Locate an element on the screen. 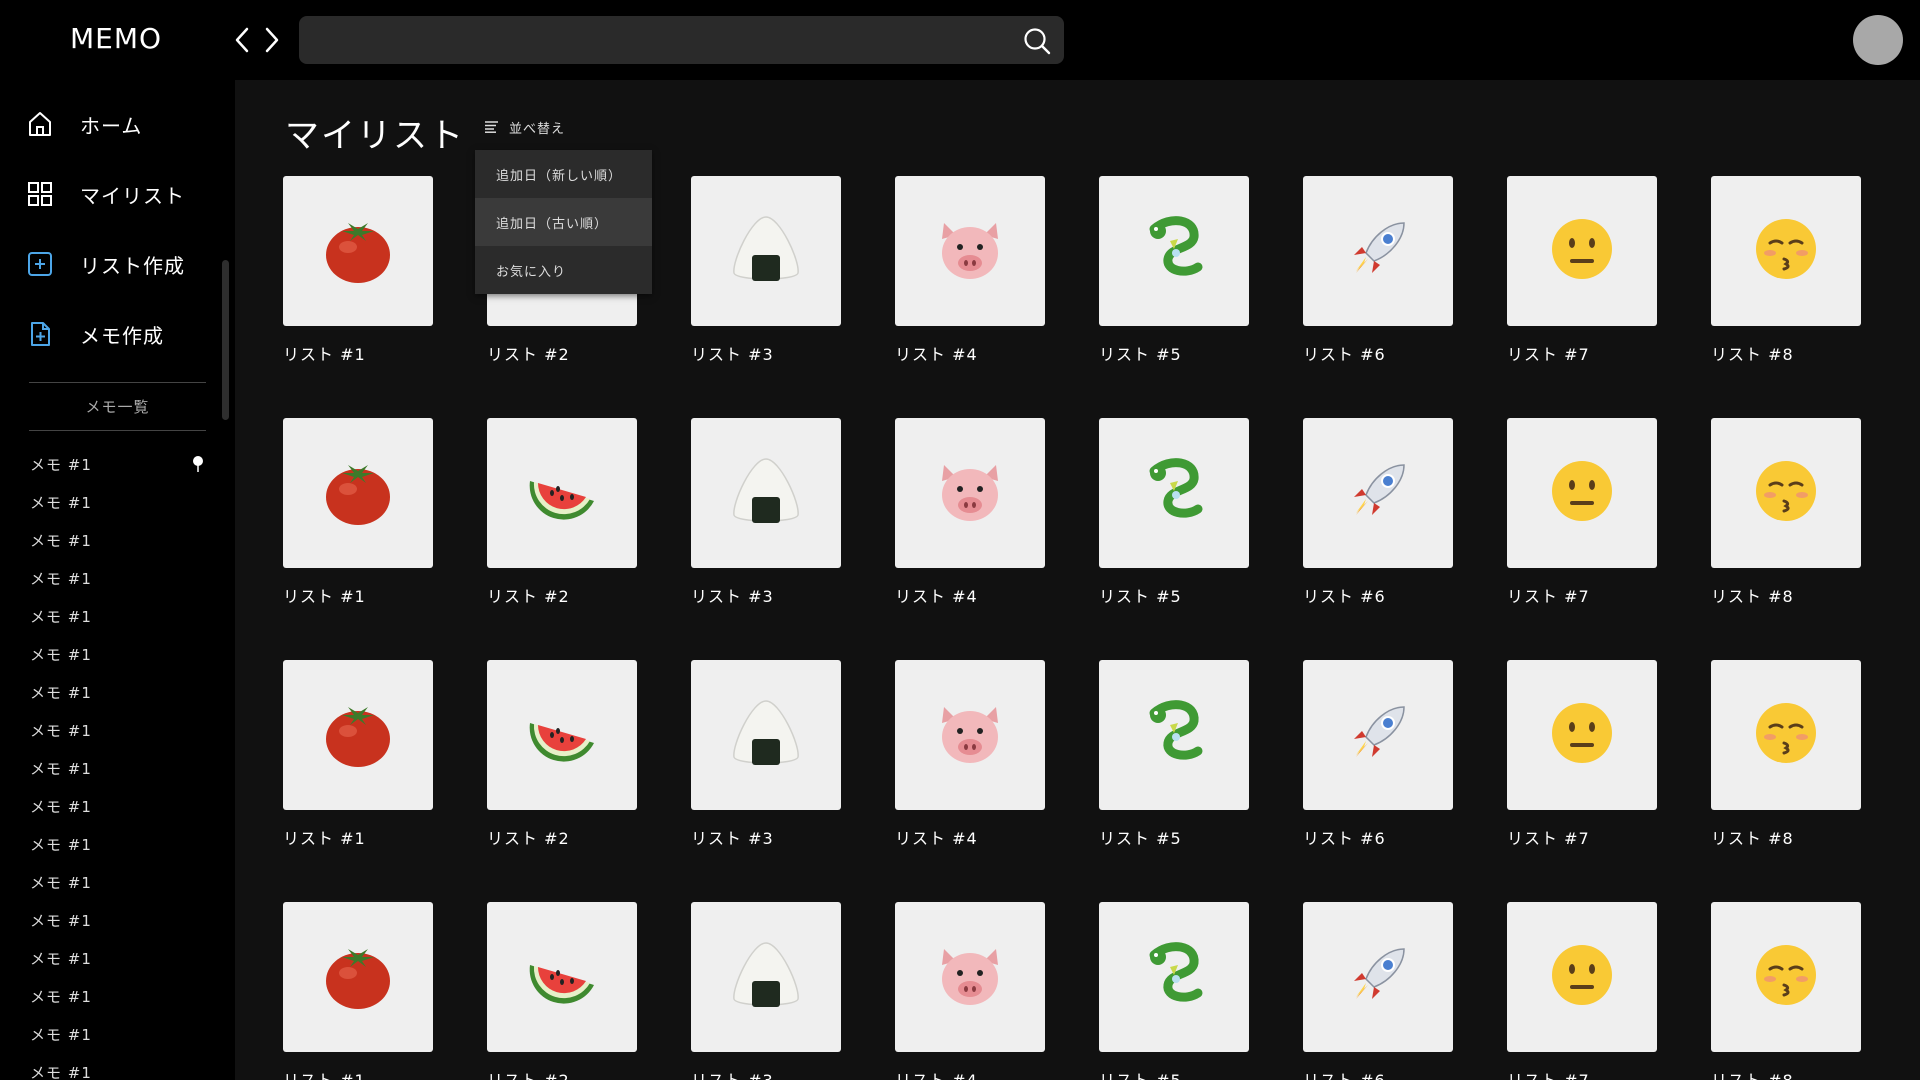 The width and height of the screenshot is (1920, 1080). sidebar-scrollbar is located at coordinates (225, 340).